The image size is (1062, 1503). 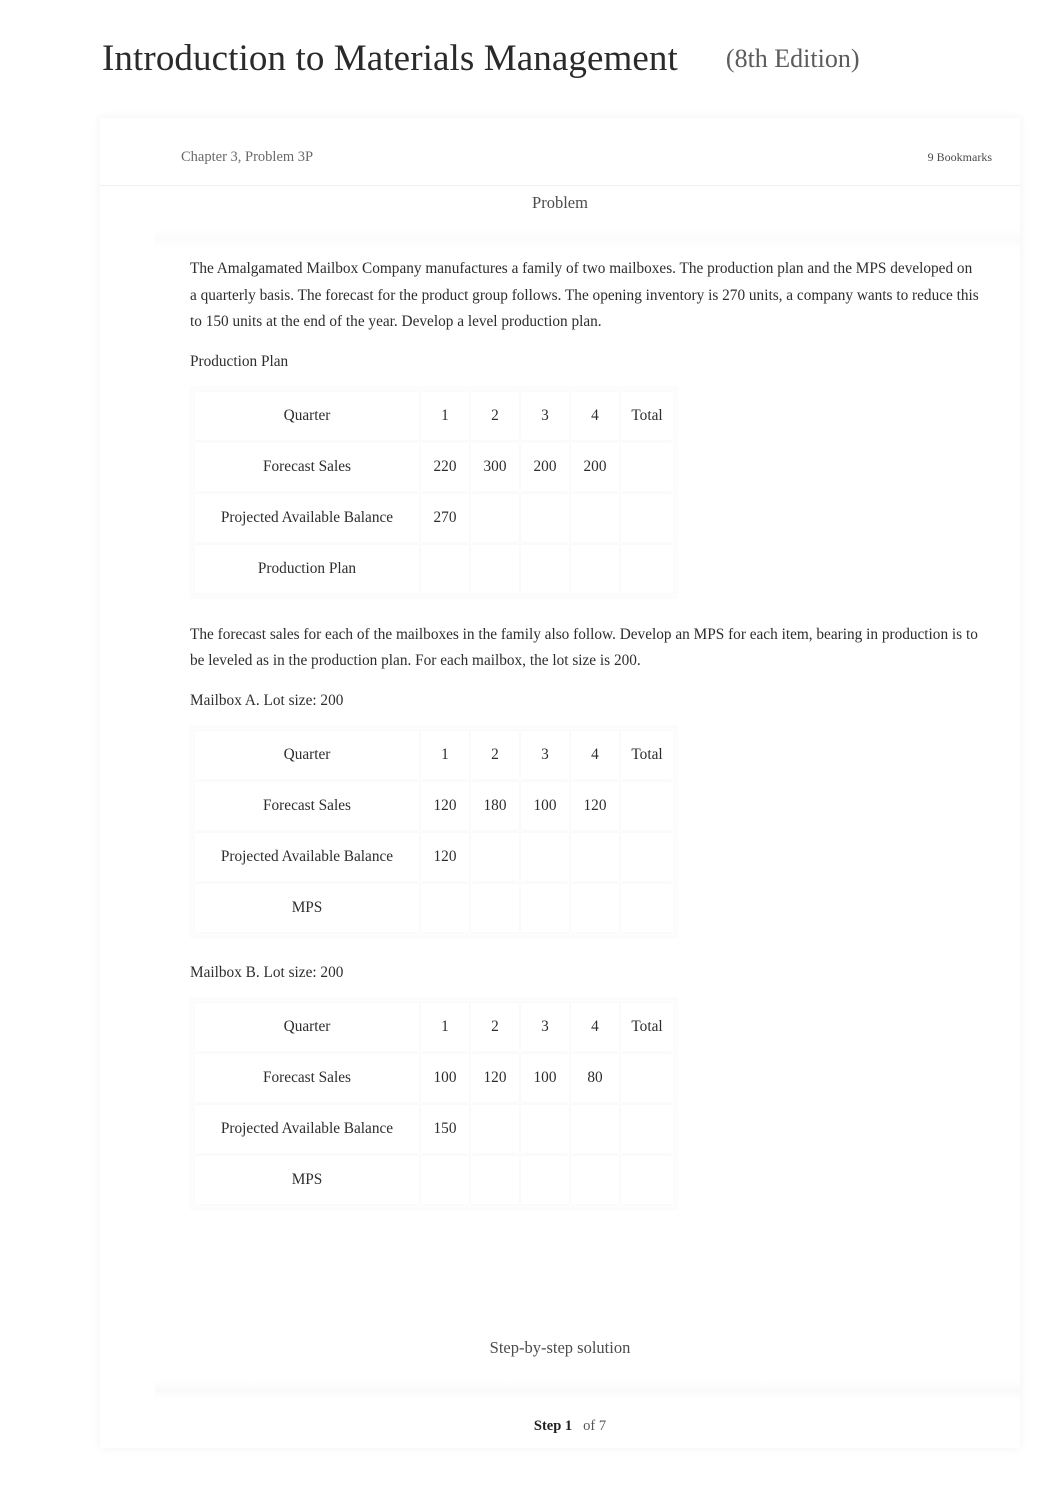 I want to click on problem-section-heading: Problem, so click(x=560, y=202).